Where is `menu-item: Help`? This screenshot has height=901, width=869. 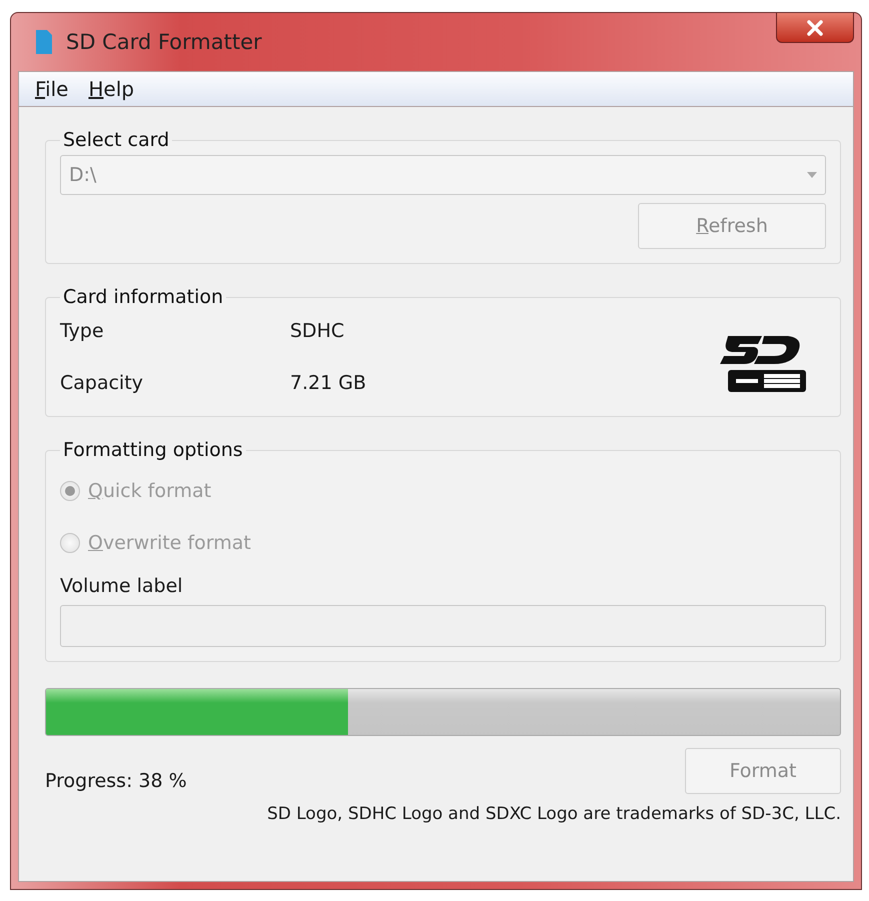
menu-item: Help is located at coordinates (111, 89).